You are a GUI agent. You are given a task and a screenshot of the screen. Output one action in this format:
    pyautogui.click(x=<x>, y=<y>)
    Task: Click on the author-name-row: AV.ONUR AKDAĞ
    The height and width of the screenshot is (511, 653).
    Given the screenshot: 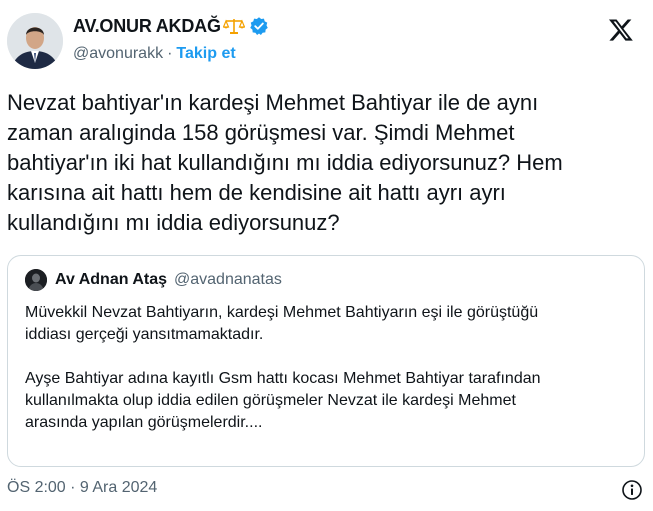 What is the action you would take?
    pyautogui.click(x=171, y=26)
    